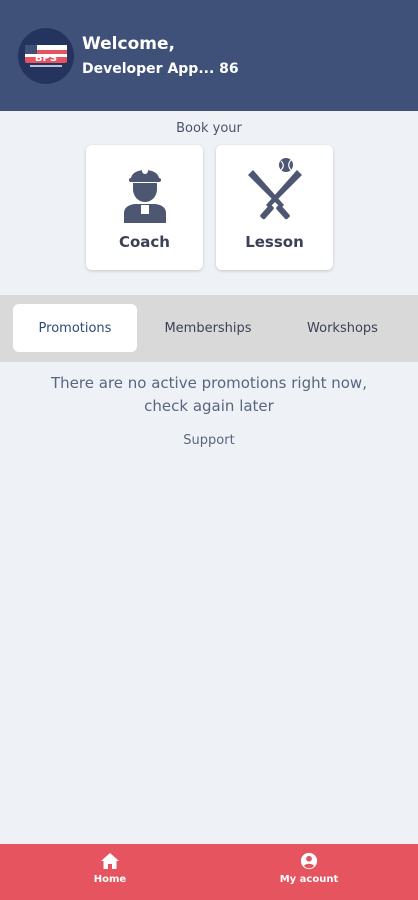 This screenshot has height=900, width=418. I want to click on lesson-label: Lesson, so click(274, 242).